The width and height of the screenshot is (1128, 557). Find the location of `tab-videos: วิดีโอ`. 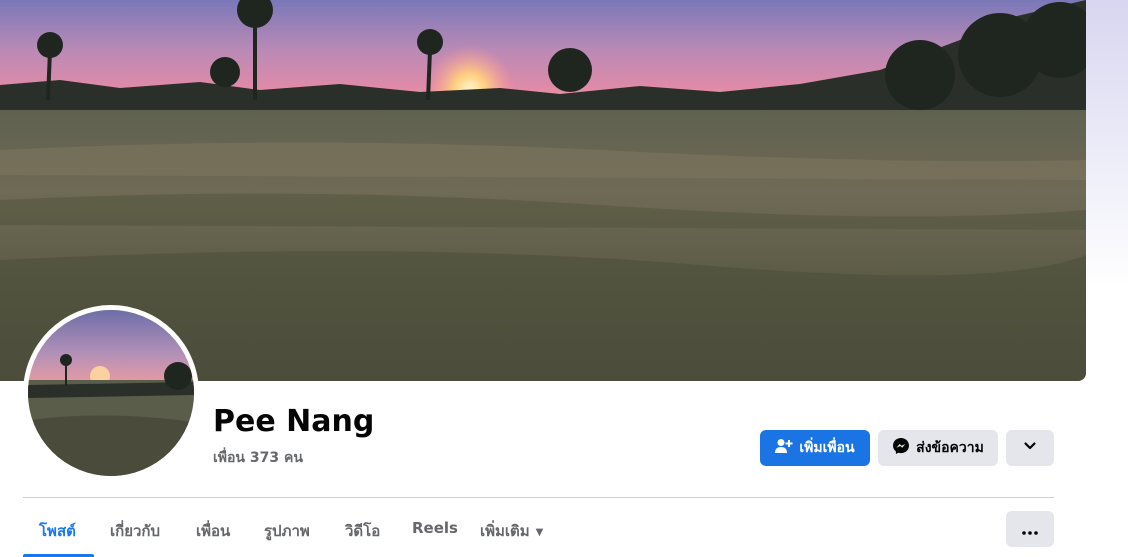

tab-videos: วิดีโอ is located at coordinates (362, 531).